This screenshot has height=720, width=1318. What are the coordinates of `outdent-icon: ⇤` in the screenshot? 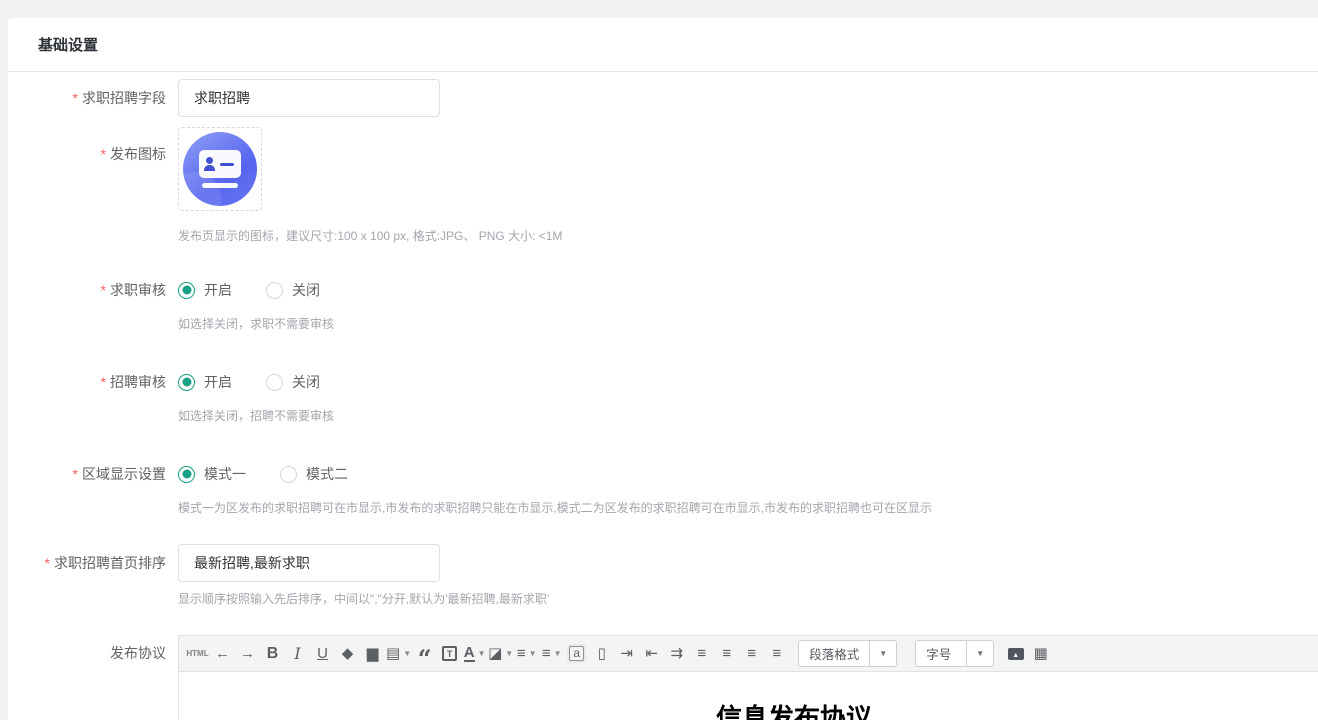 It's located at (651, 654).